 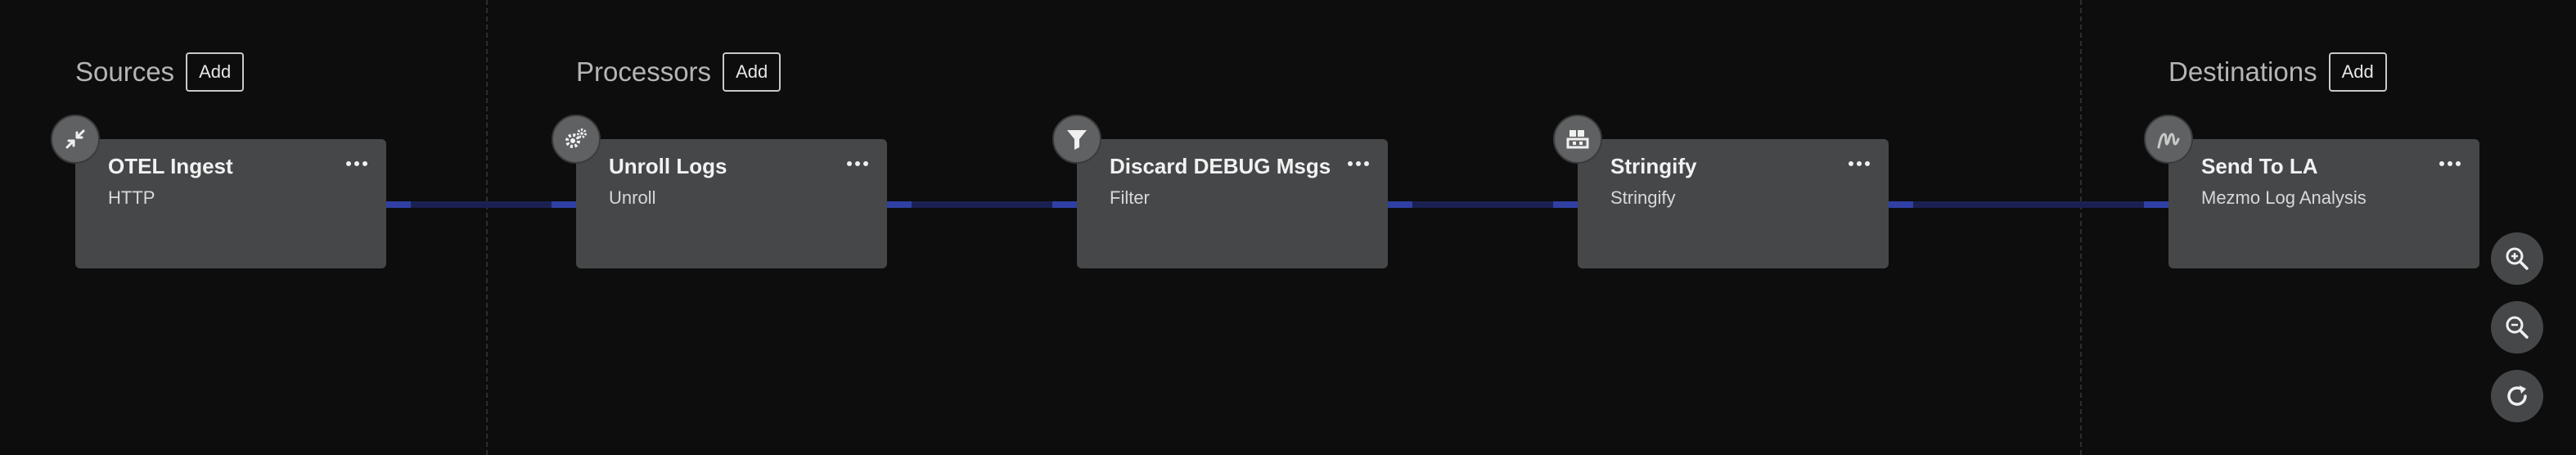 What do you see at coordinates (644, 72) in the screenshot?
I see `processors-title: Processors` at bounding box center [644, 72].